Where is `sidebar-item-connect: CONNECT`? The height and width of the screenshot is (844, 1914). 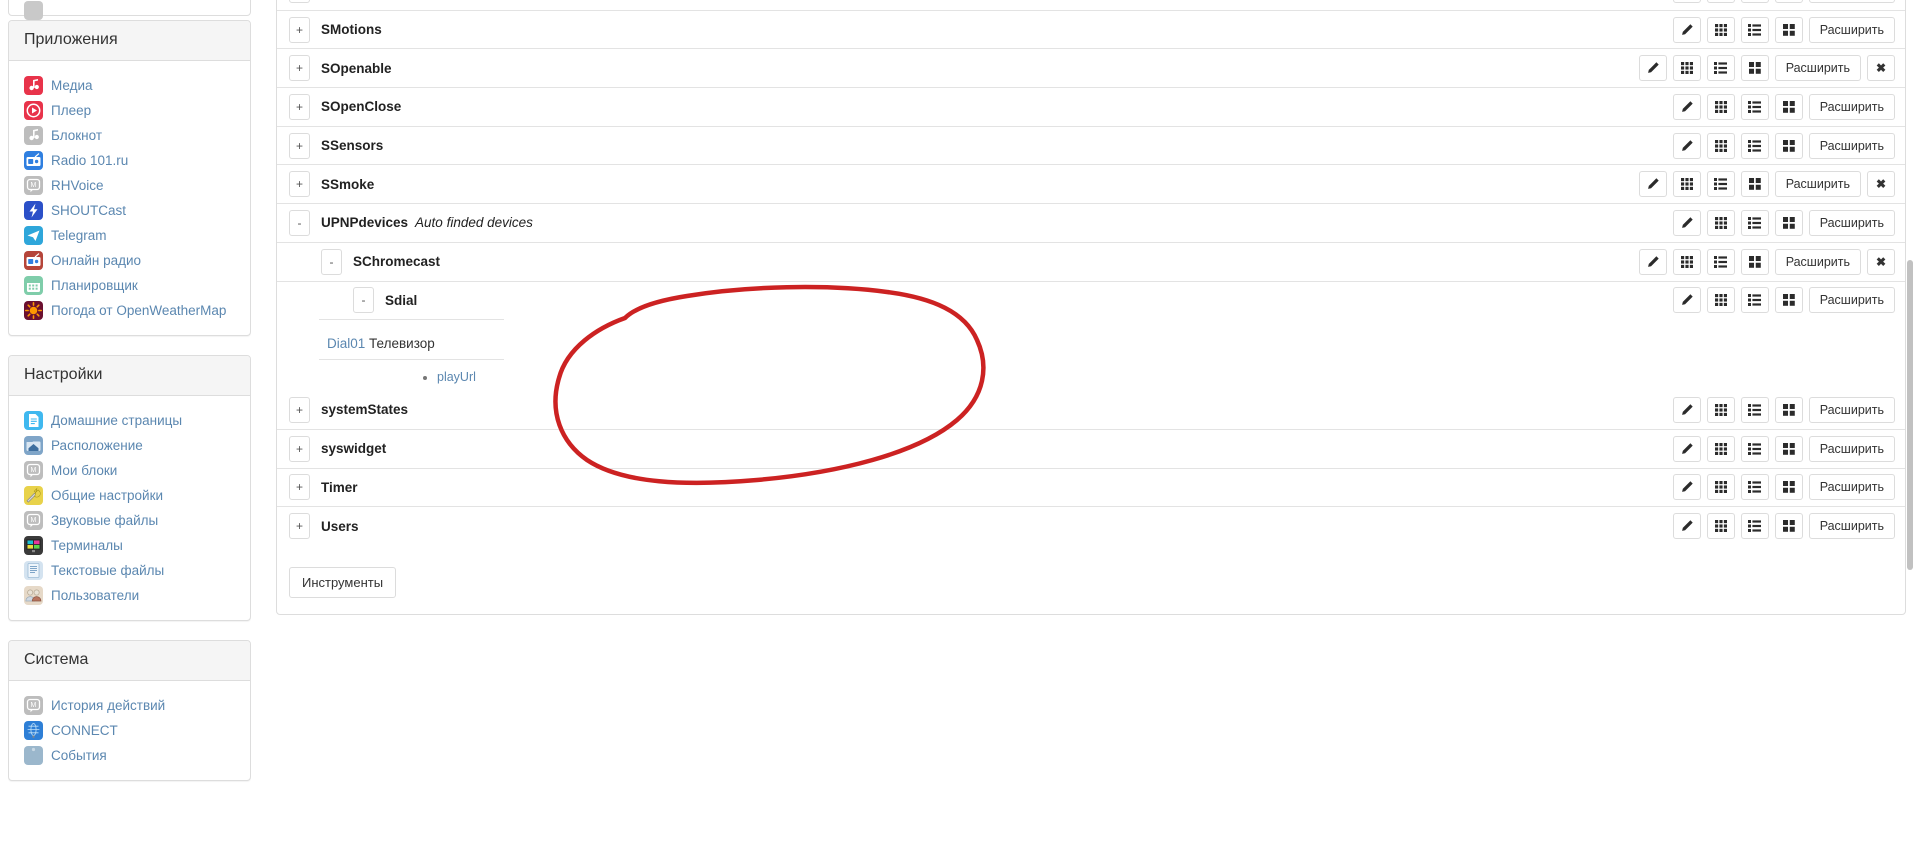
sidebar-item-connect: CONNECT is located at coordinates (129, 730).